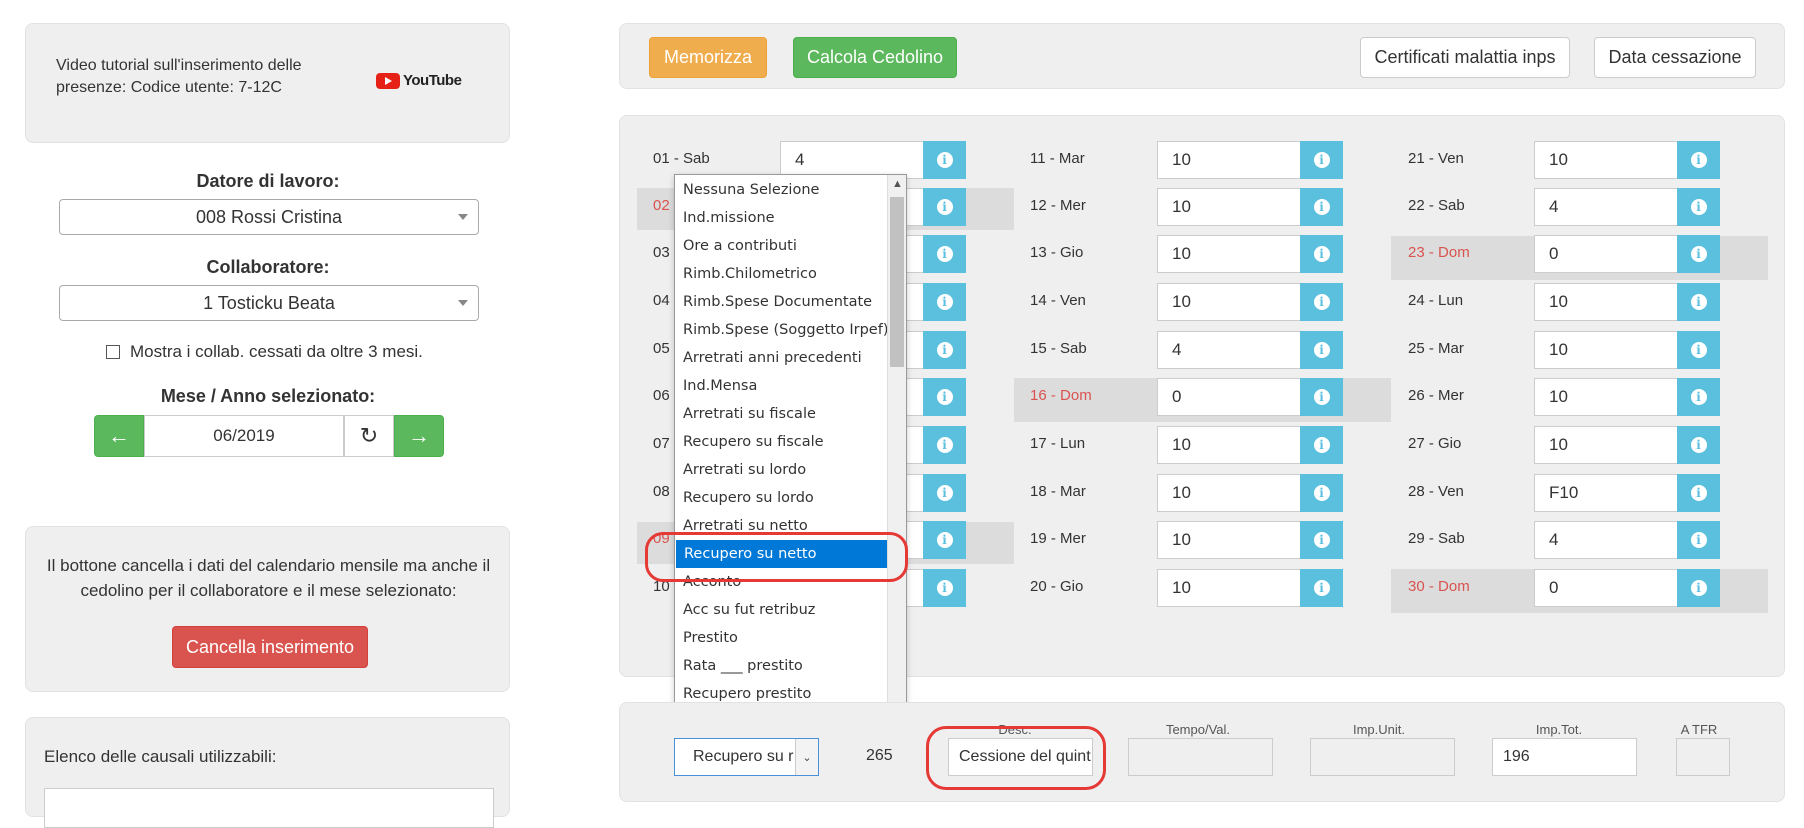 The image size is (1804, 828). I want to click on imptot-input: 196, so click(1564, 757).